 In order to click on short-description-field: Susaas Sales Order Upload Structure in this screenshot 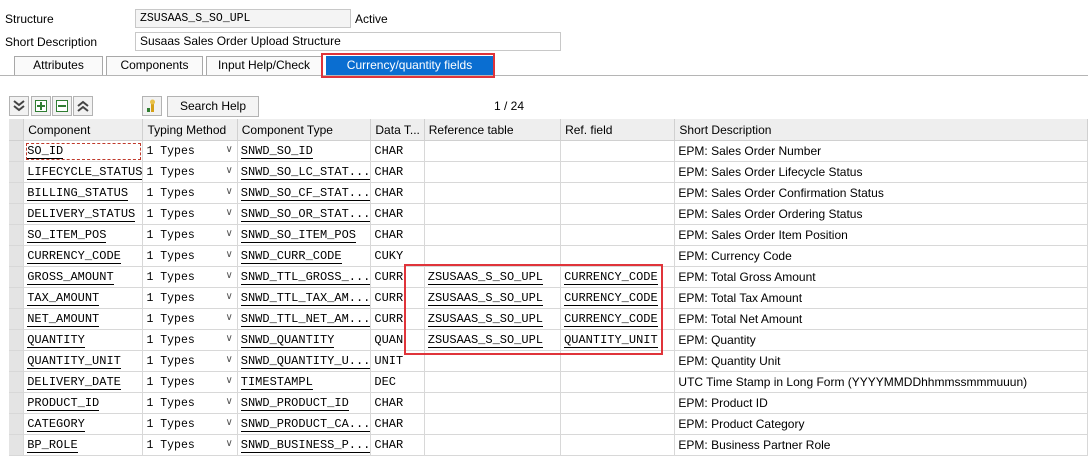, I will do `click(348, 41)`.